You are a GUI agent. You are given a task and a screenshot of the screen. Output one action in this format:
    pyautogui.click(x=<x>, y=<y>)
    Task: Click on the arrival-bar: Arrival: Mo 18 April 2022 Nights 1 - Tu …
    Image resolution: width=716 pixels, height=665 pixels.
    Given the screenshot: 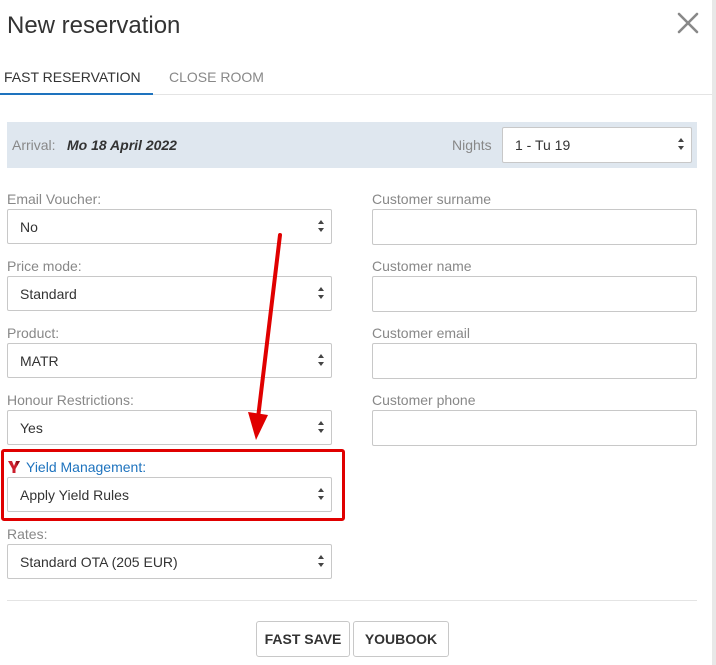 What is the action you would take?
    pyautogui.click(x=352, y=145)
    